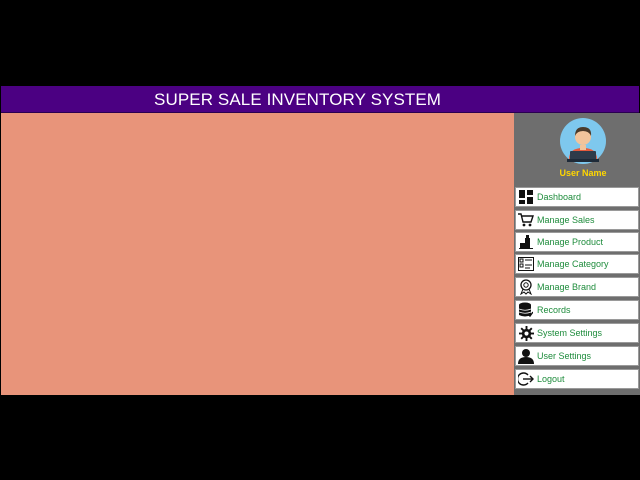  Describe the element at coordinates (526, 264) in the screenshot. I see `category-icon` at that location.